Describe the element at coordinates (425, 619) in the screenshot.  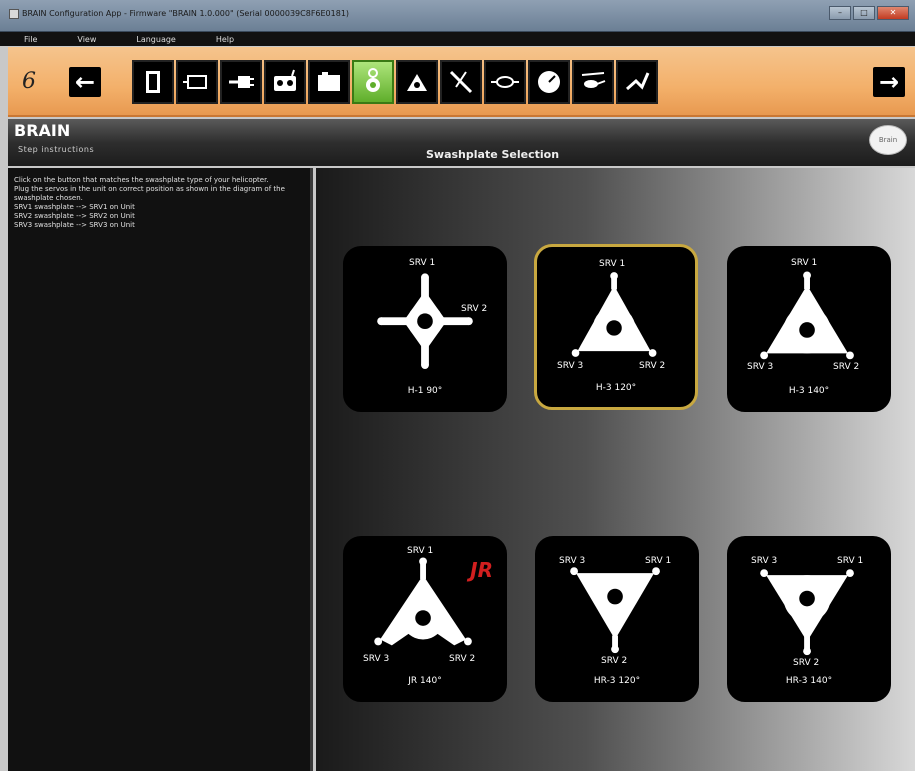
I see `swashplate-jr-140-button: SRV 1 SRV 3 SRV 2 JR JR 140°` at that location.